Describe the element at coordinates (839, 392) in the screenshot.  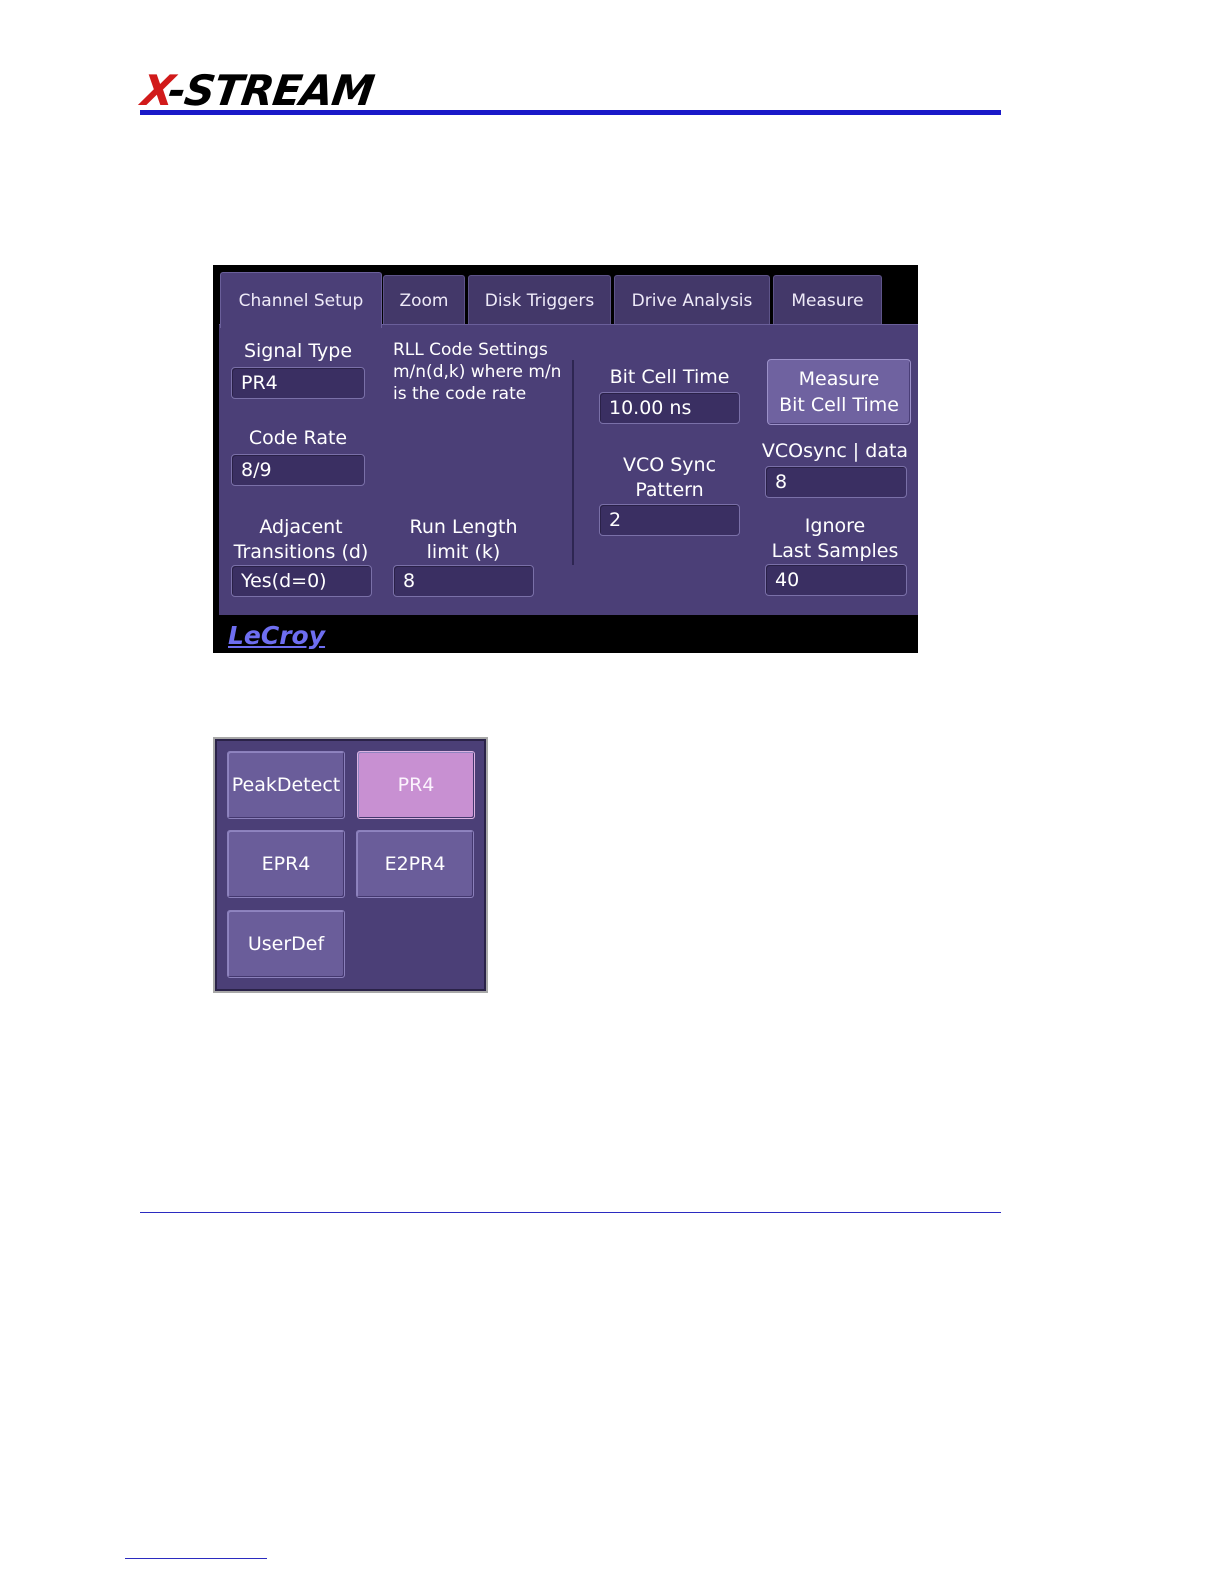
I see `measure-bit-cell-time-button: Measure Bit Cell Time` at that location.